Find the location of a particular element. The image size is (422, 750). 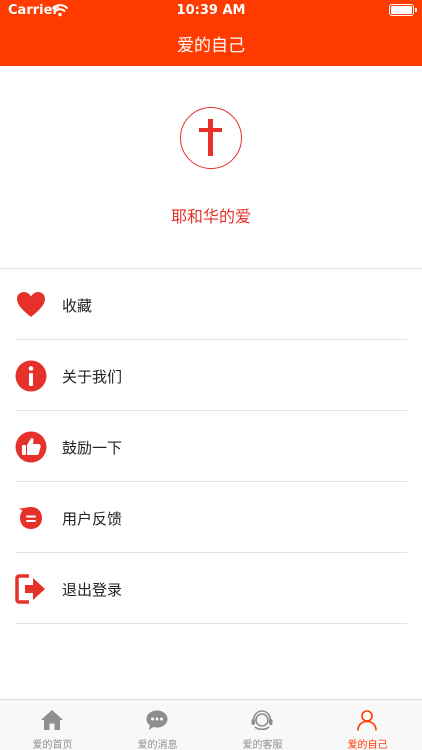

tab-customer-service: 爱的客服 is located at coordinates (262, 725).